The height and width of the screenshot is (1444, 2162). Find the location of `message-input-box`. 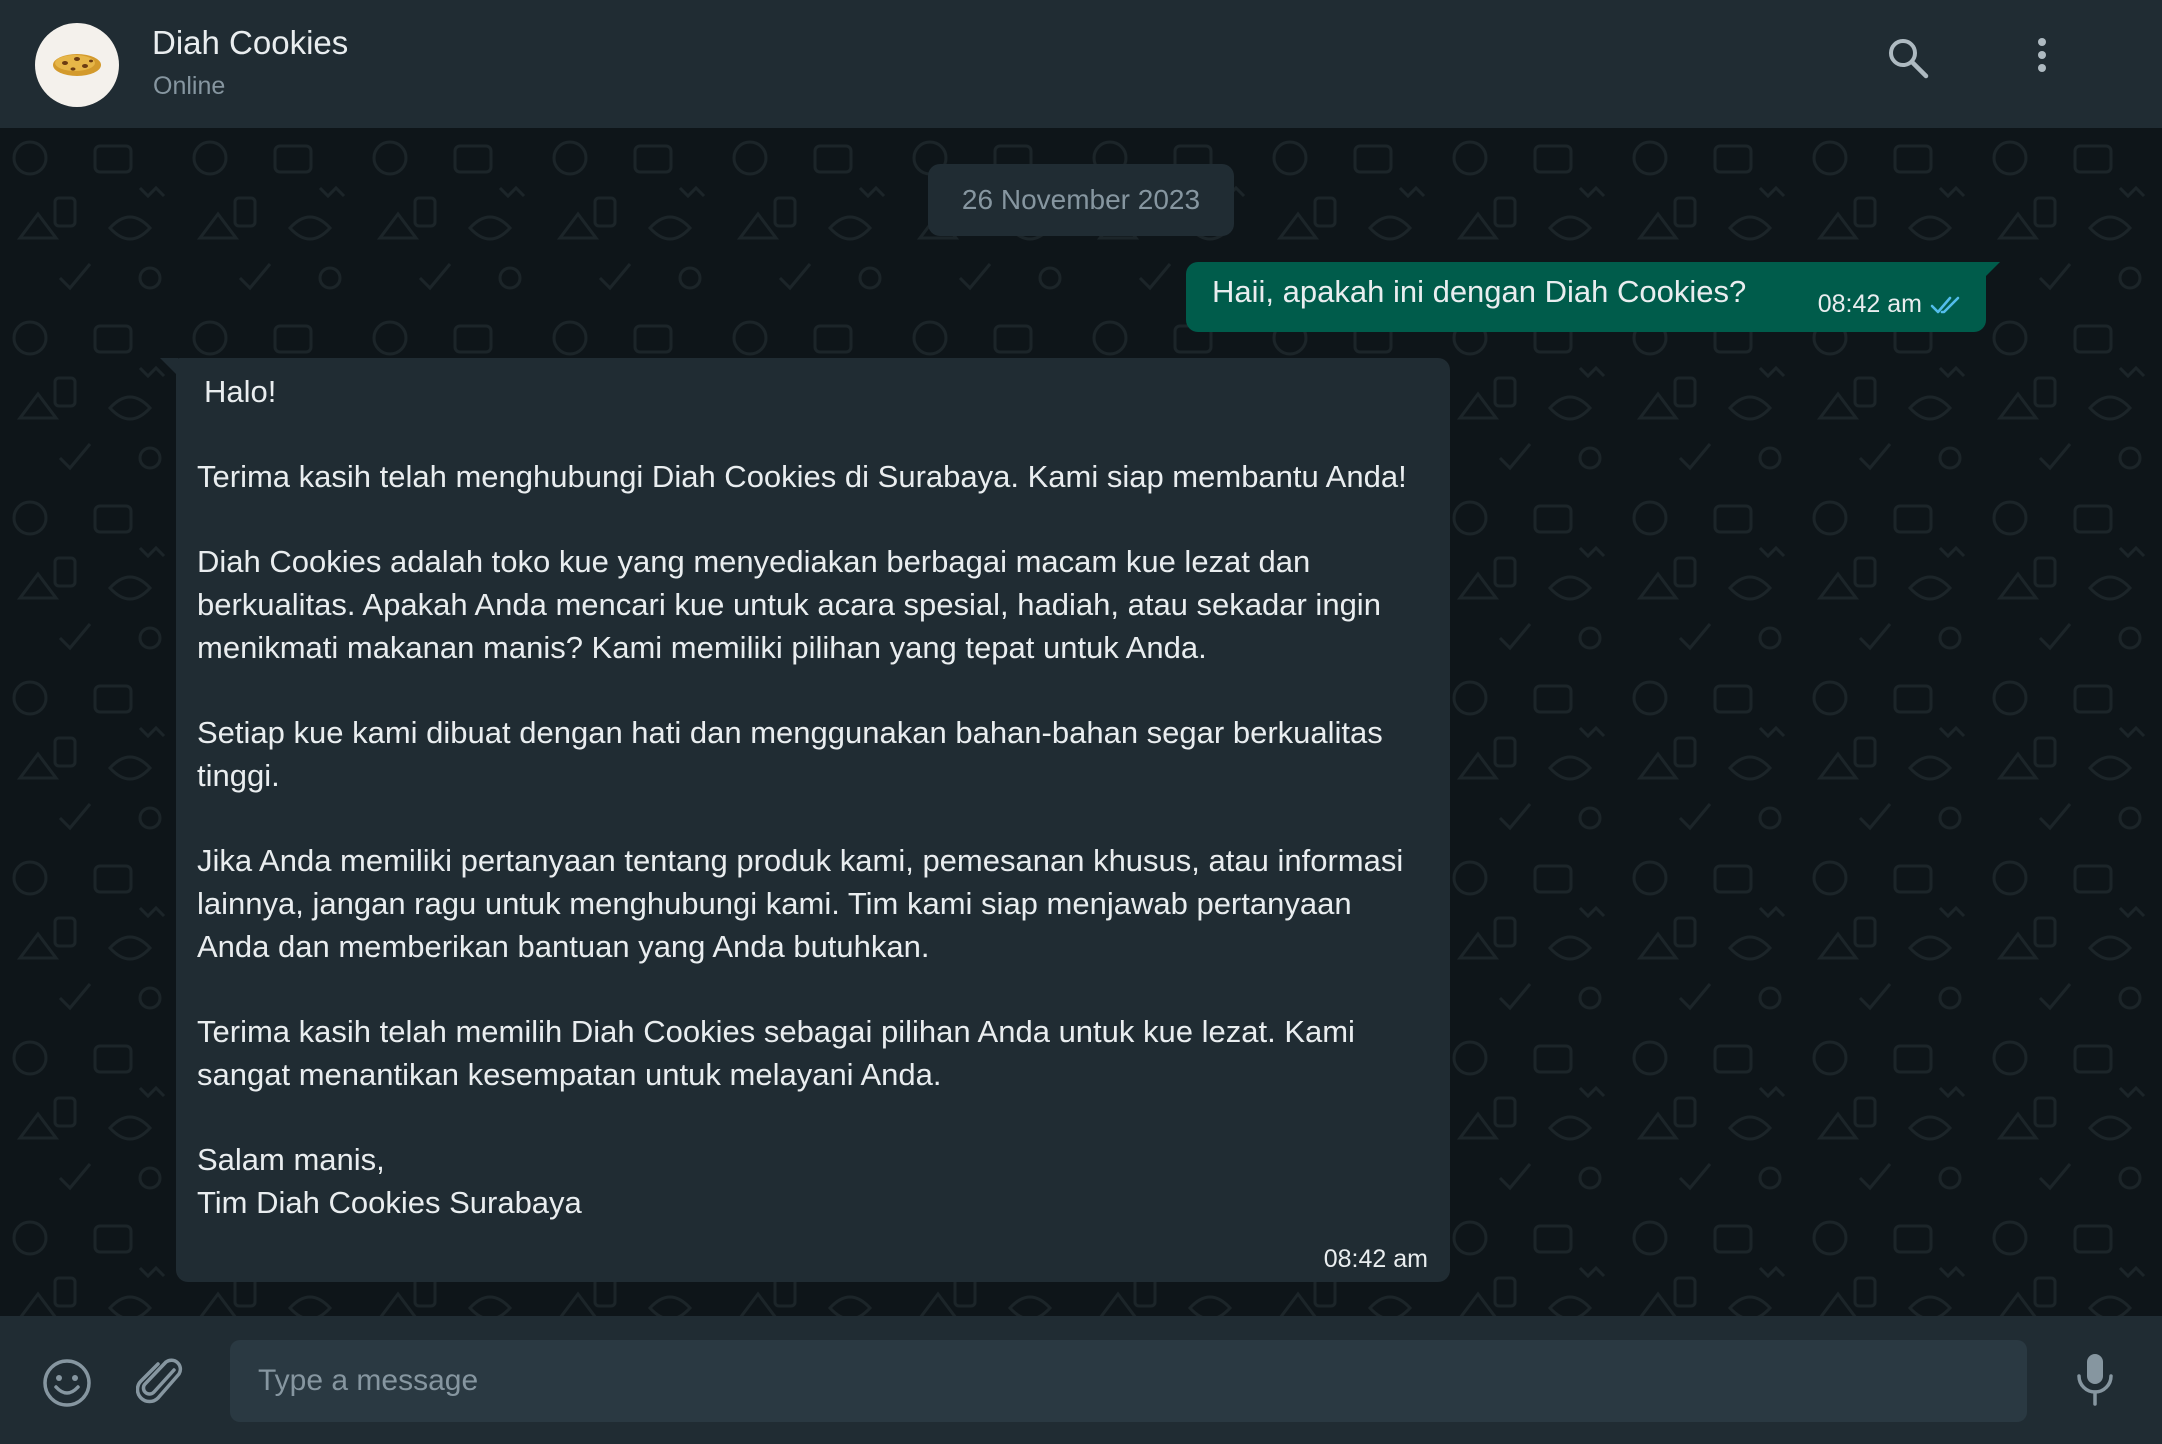

message-input-box is located at coordinates (1128, 1381).